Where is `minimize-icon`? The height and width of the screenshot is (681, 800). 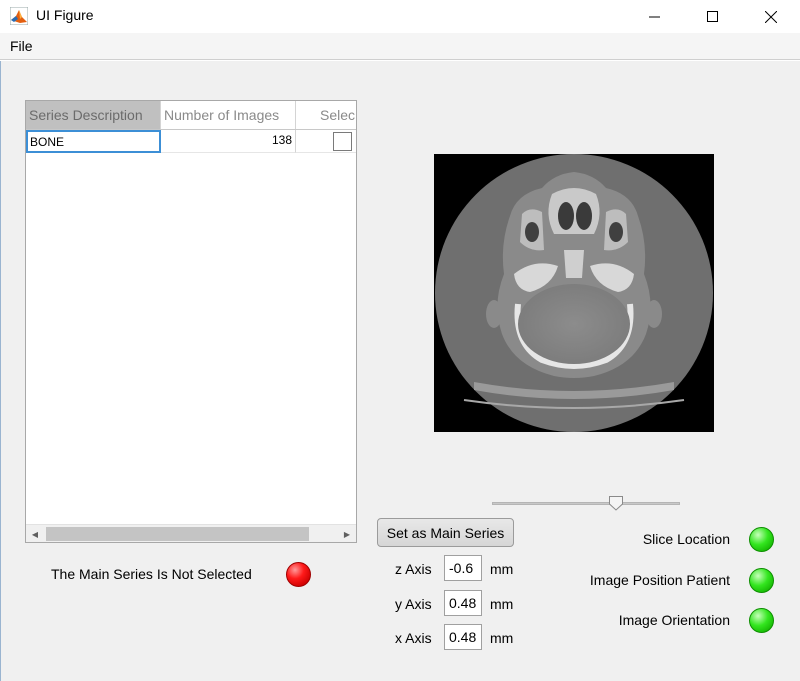 minimize-icon is located at coordinates (654, 16).